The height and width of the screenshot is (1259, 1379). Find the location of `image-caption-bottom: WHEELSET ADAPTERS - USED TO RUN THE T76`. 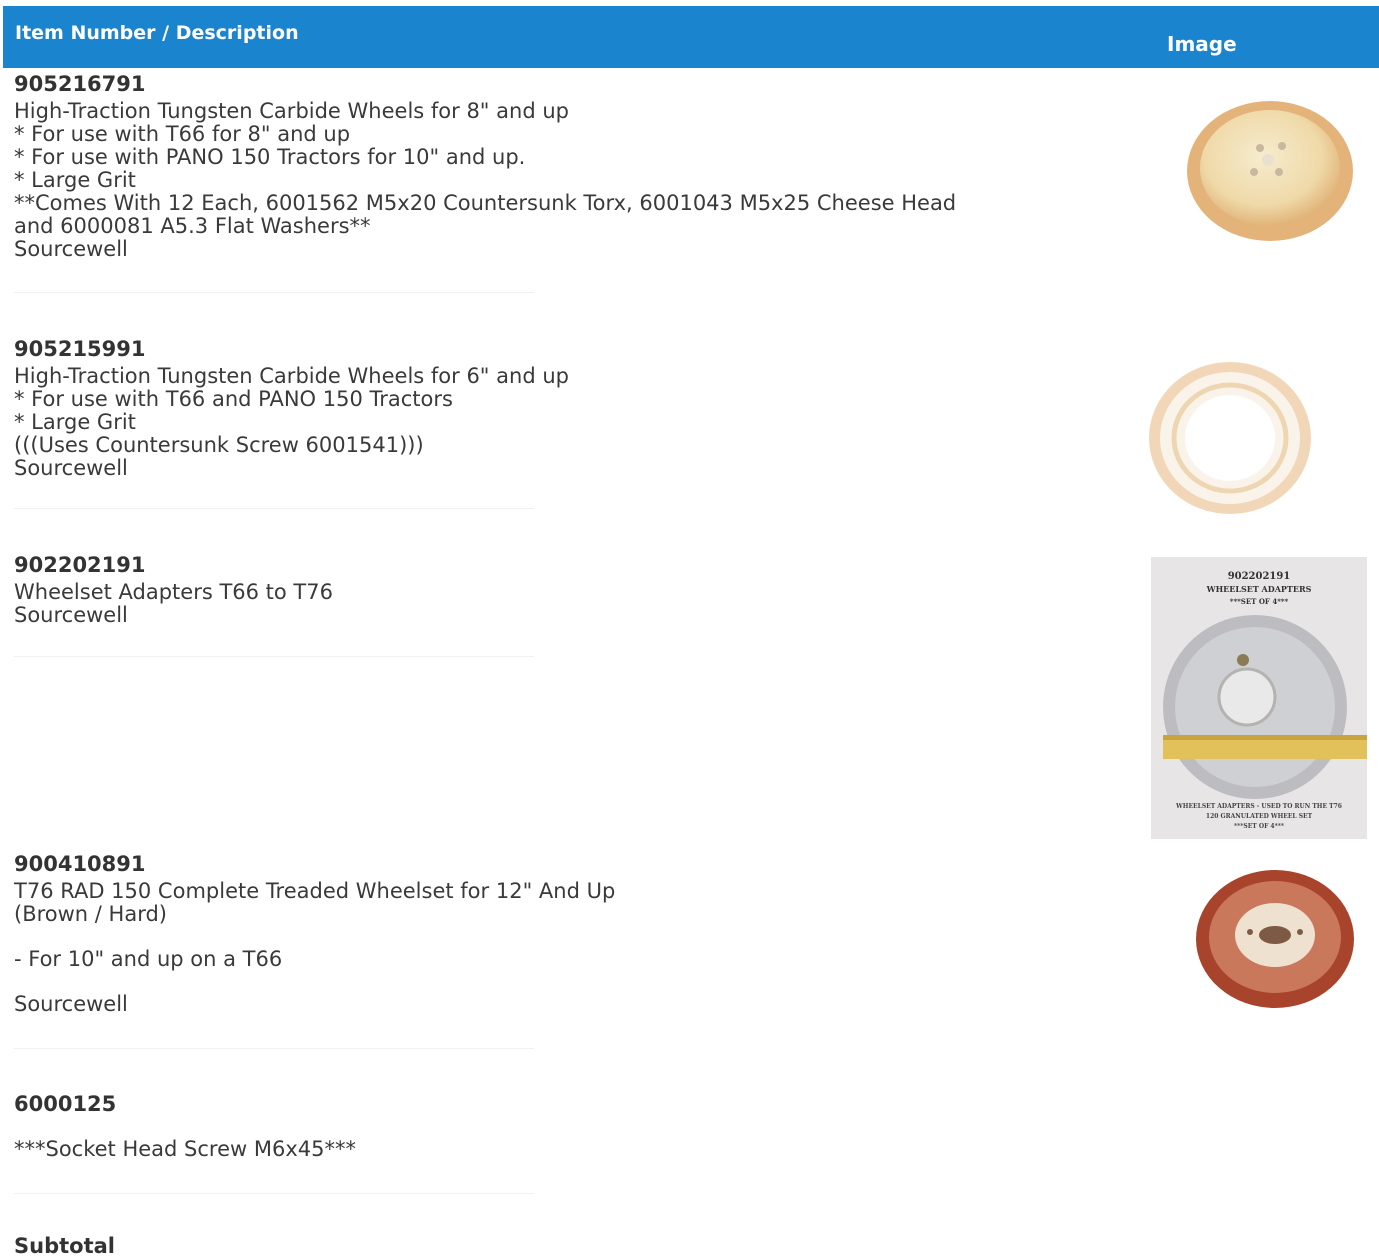

image-caption-bottom: WHEELSET ADAPTERS - USED TO RUN THE T76 is located at coordinates (1258, 806).